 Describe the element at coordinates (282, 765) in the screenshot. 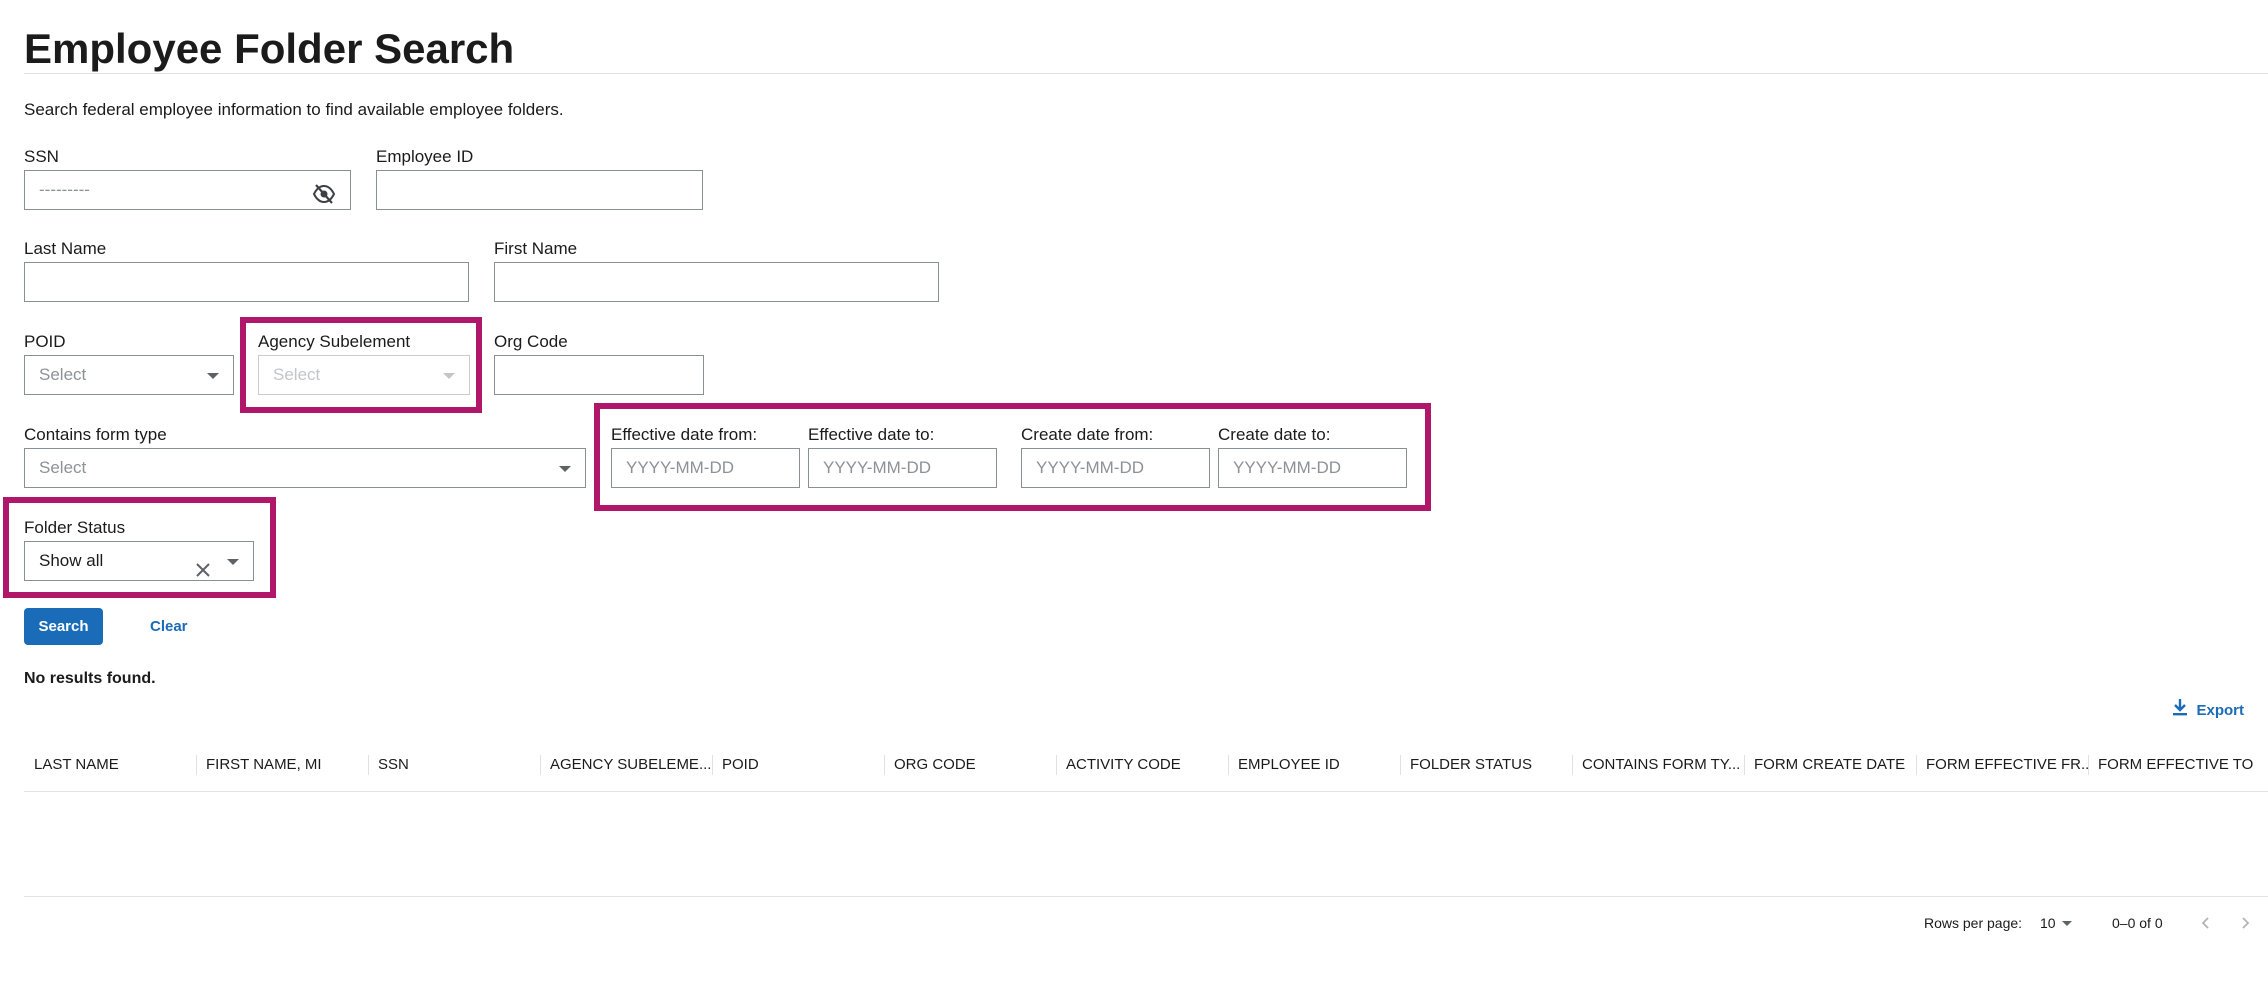

I see `column-header: FIRST NAME, MI` at that location.